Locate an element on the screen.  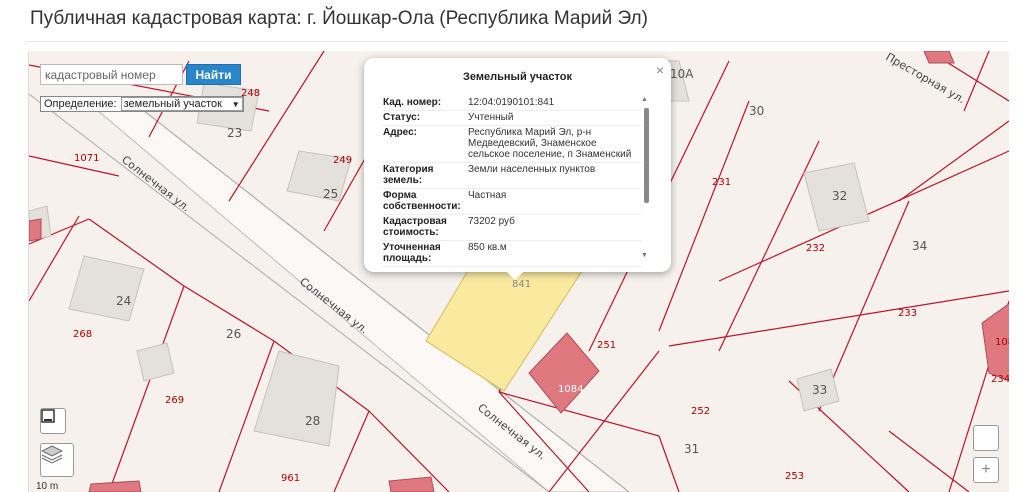
lot-number: 269 is located at coordinates (174, 400).